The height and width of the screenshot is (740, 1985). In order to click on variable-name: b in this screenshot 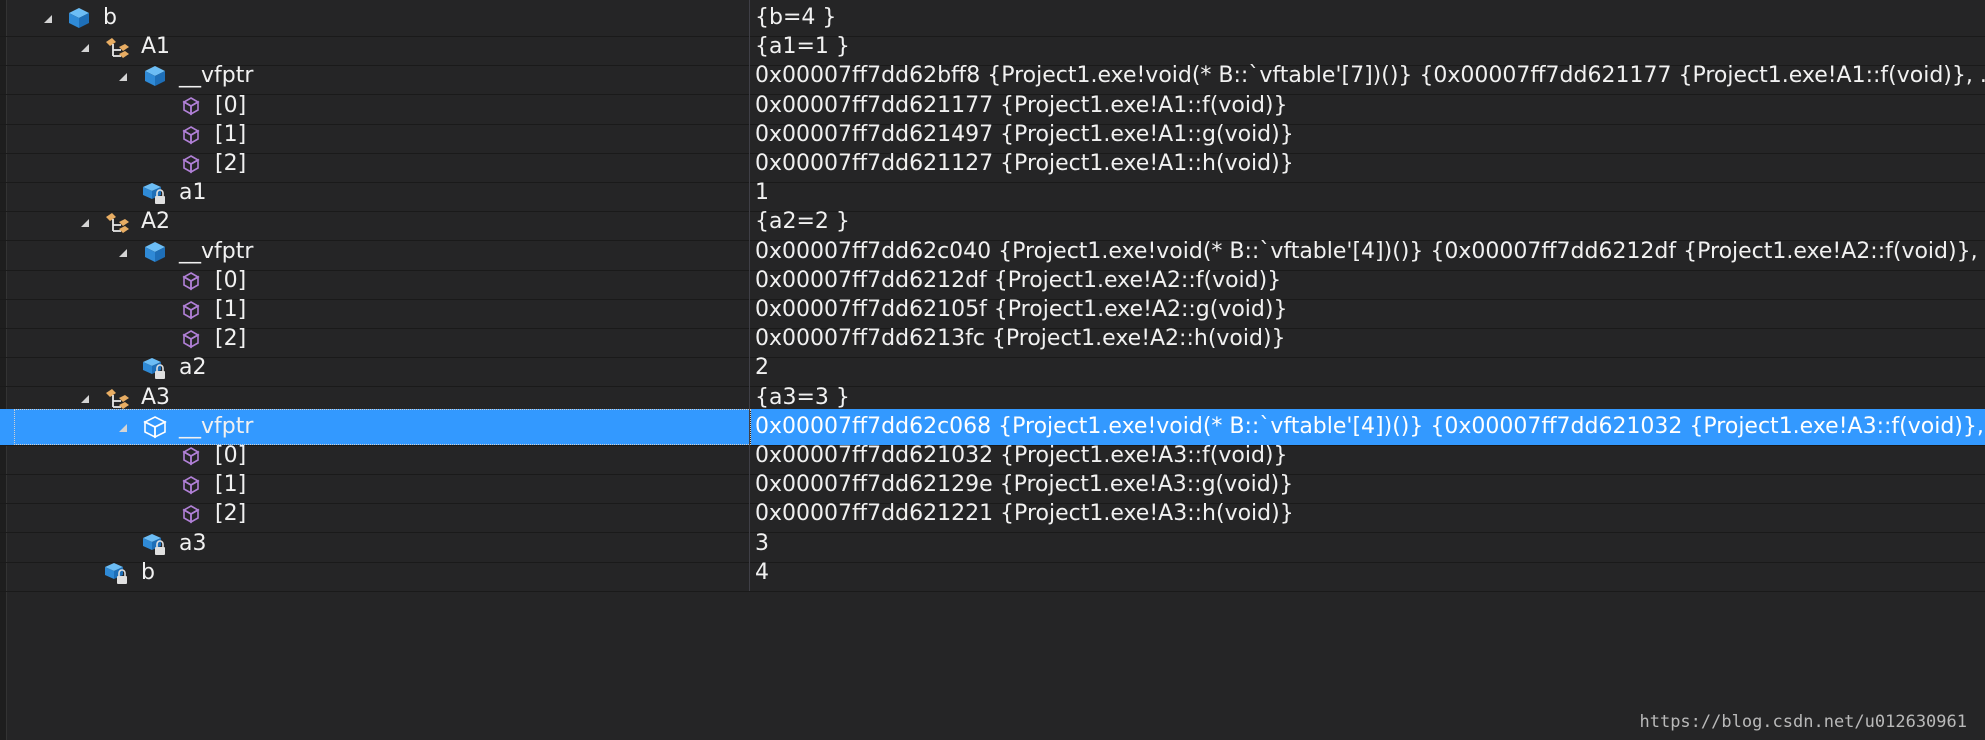, I will do `click(148, 572)`.